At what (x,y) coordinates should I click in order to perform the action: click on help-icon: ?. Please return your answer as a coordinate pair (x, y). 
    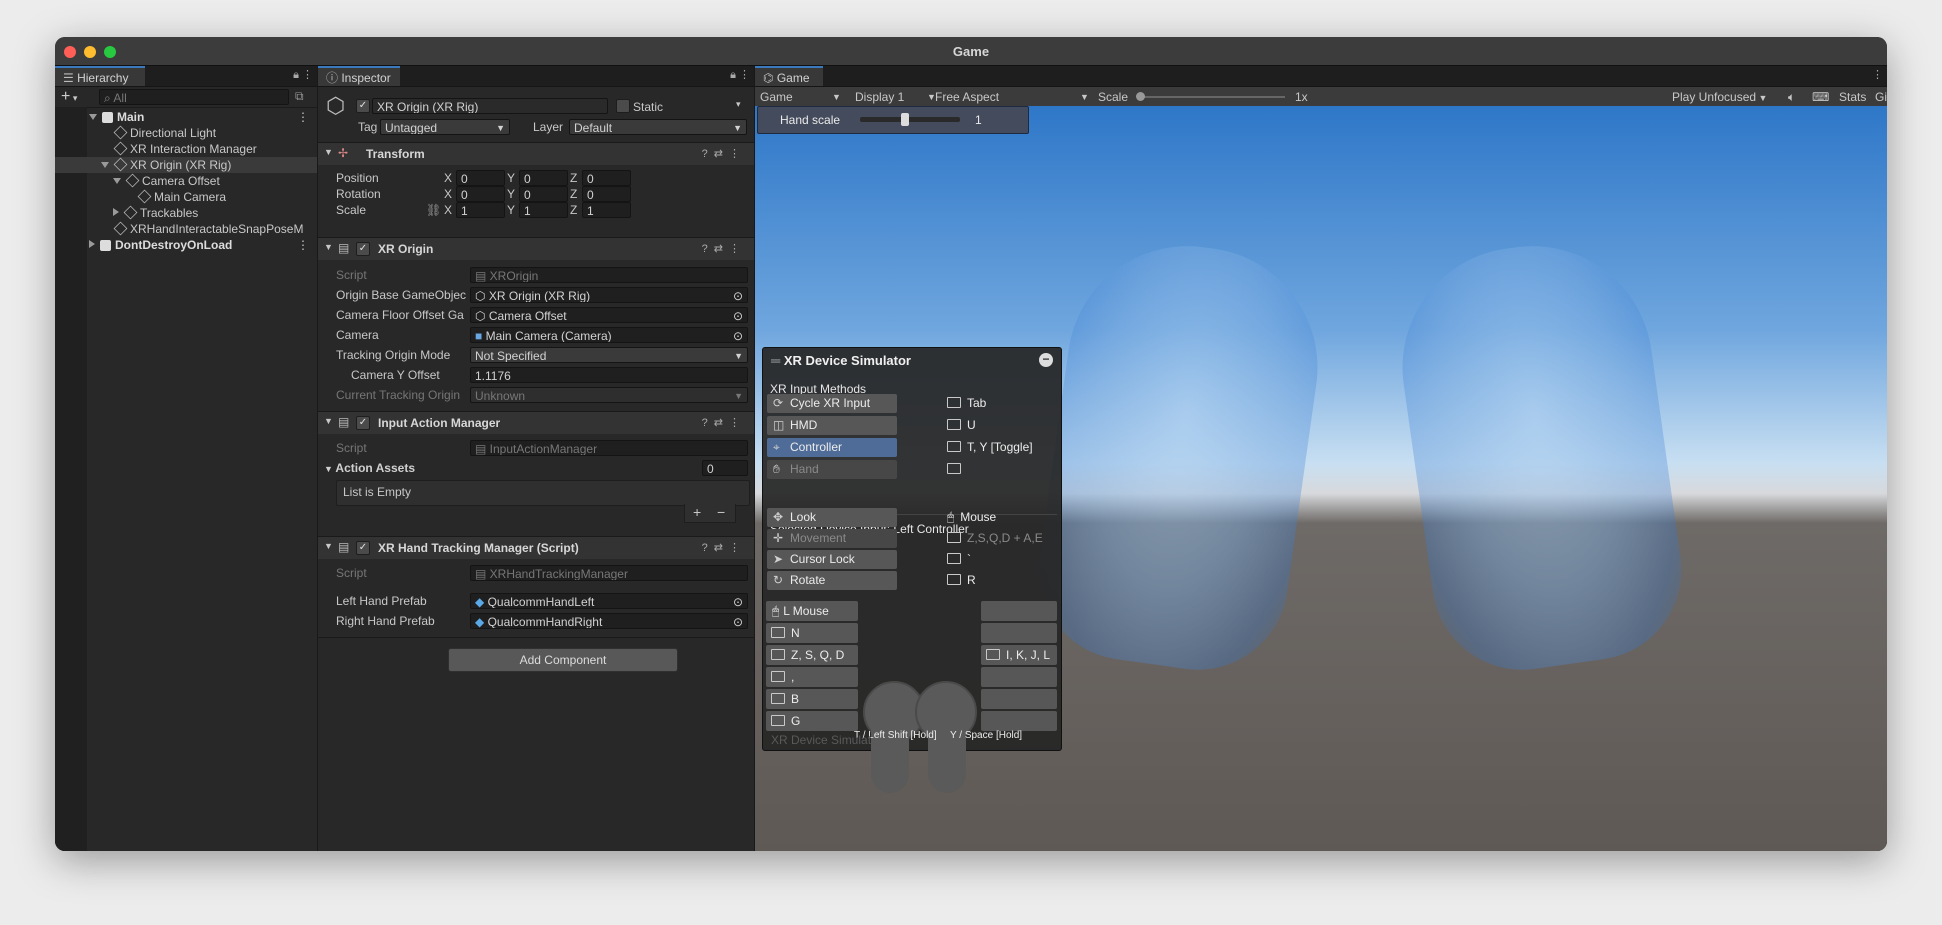
    Looking at the image, I should click on (708, 154).